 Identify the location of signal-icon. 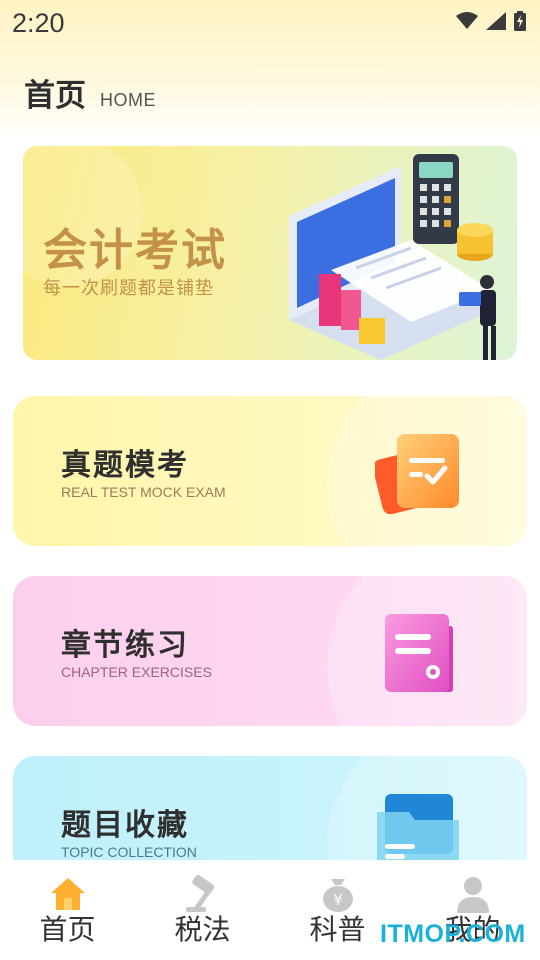
(496, 23).